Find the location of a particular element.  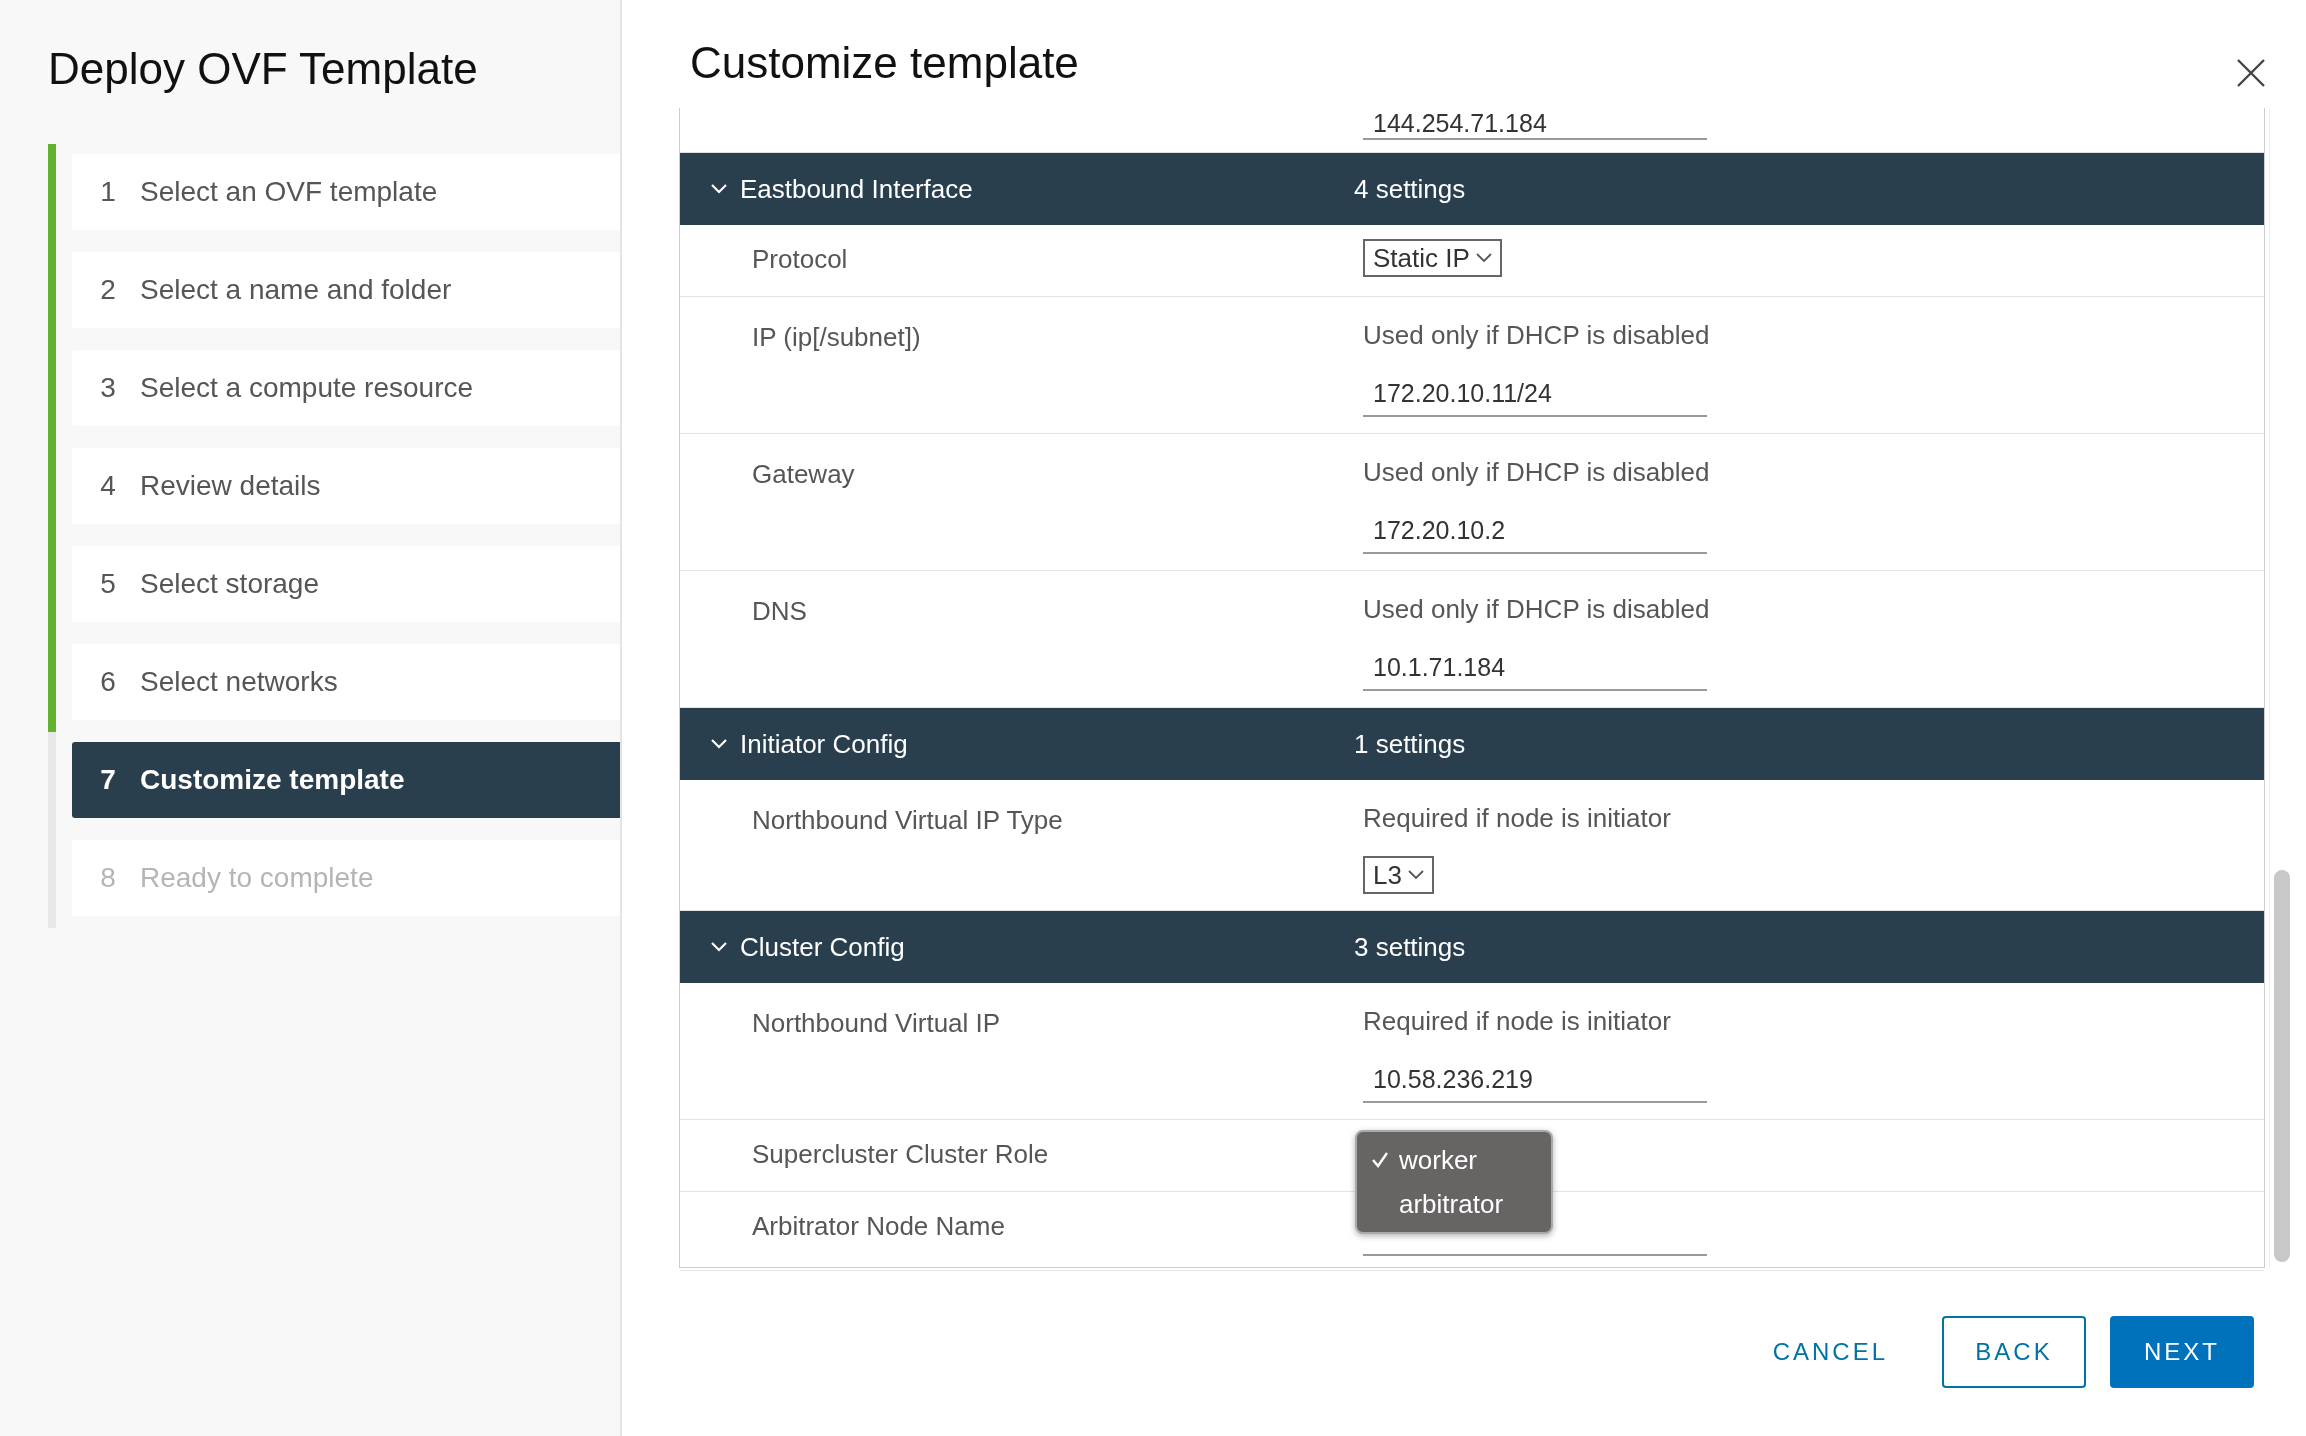

text-field: 10.58.236.219 is located at coordinates (1535, 1081).